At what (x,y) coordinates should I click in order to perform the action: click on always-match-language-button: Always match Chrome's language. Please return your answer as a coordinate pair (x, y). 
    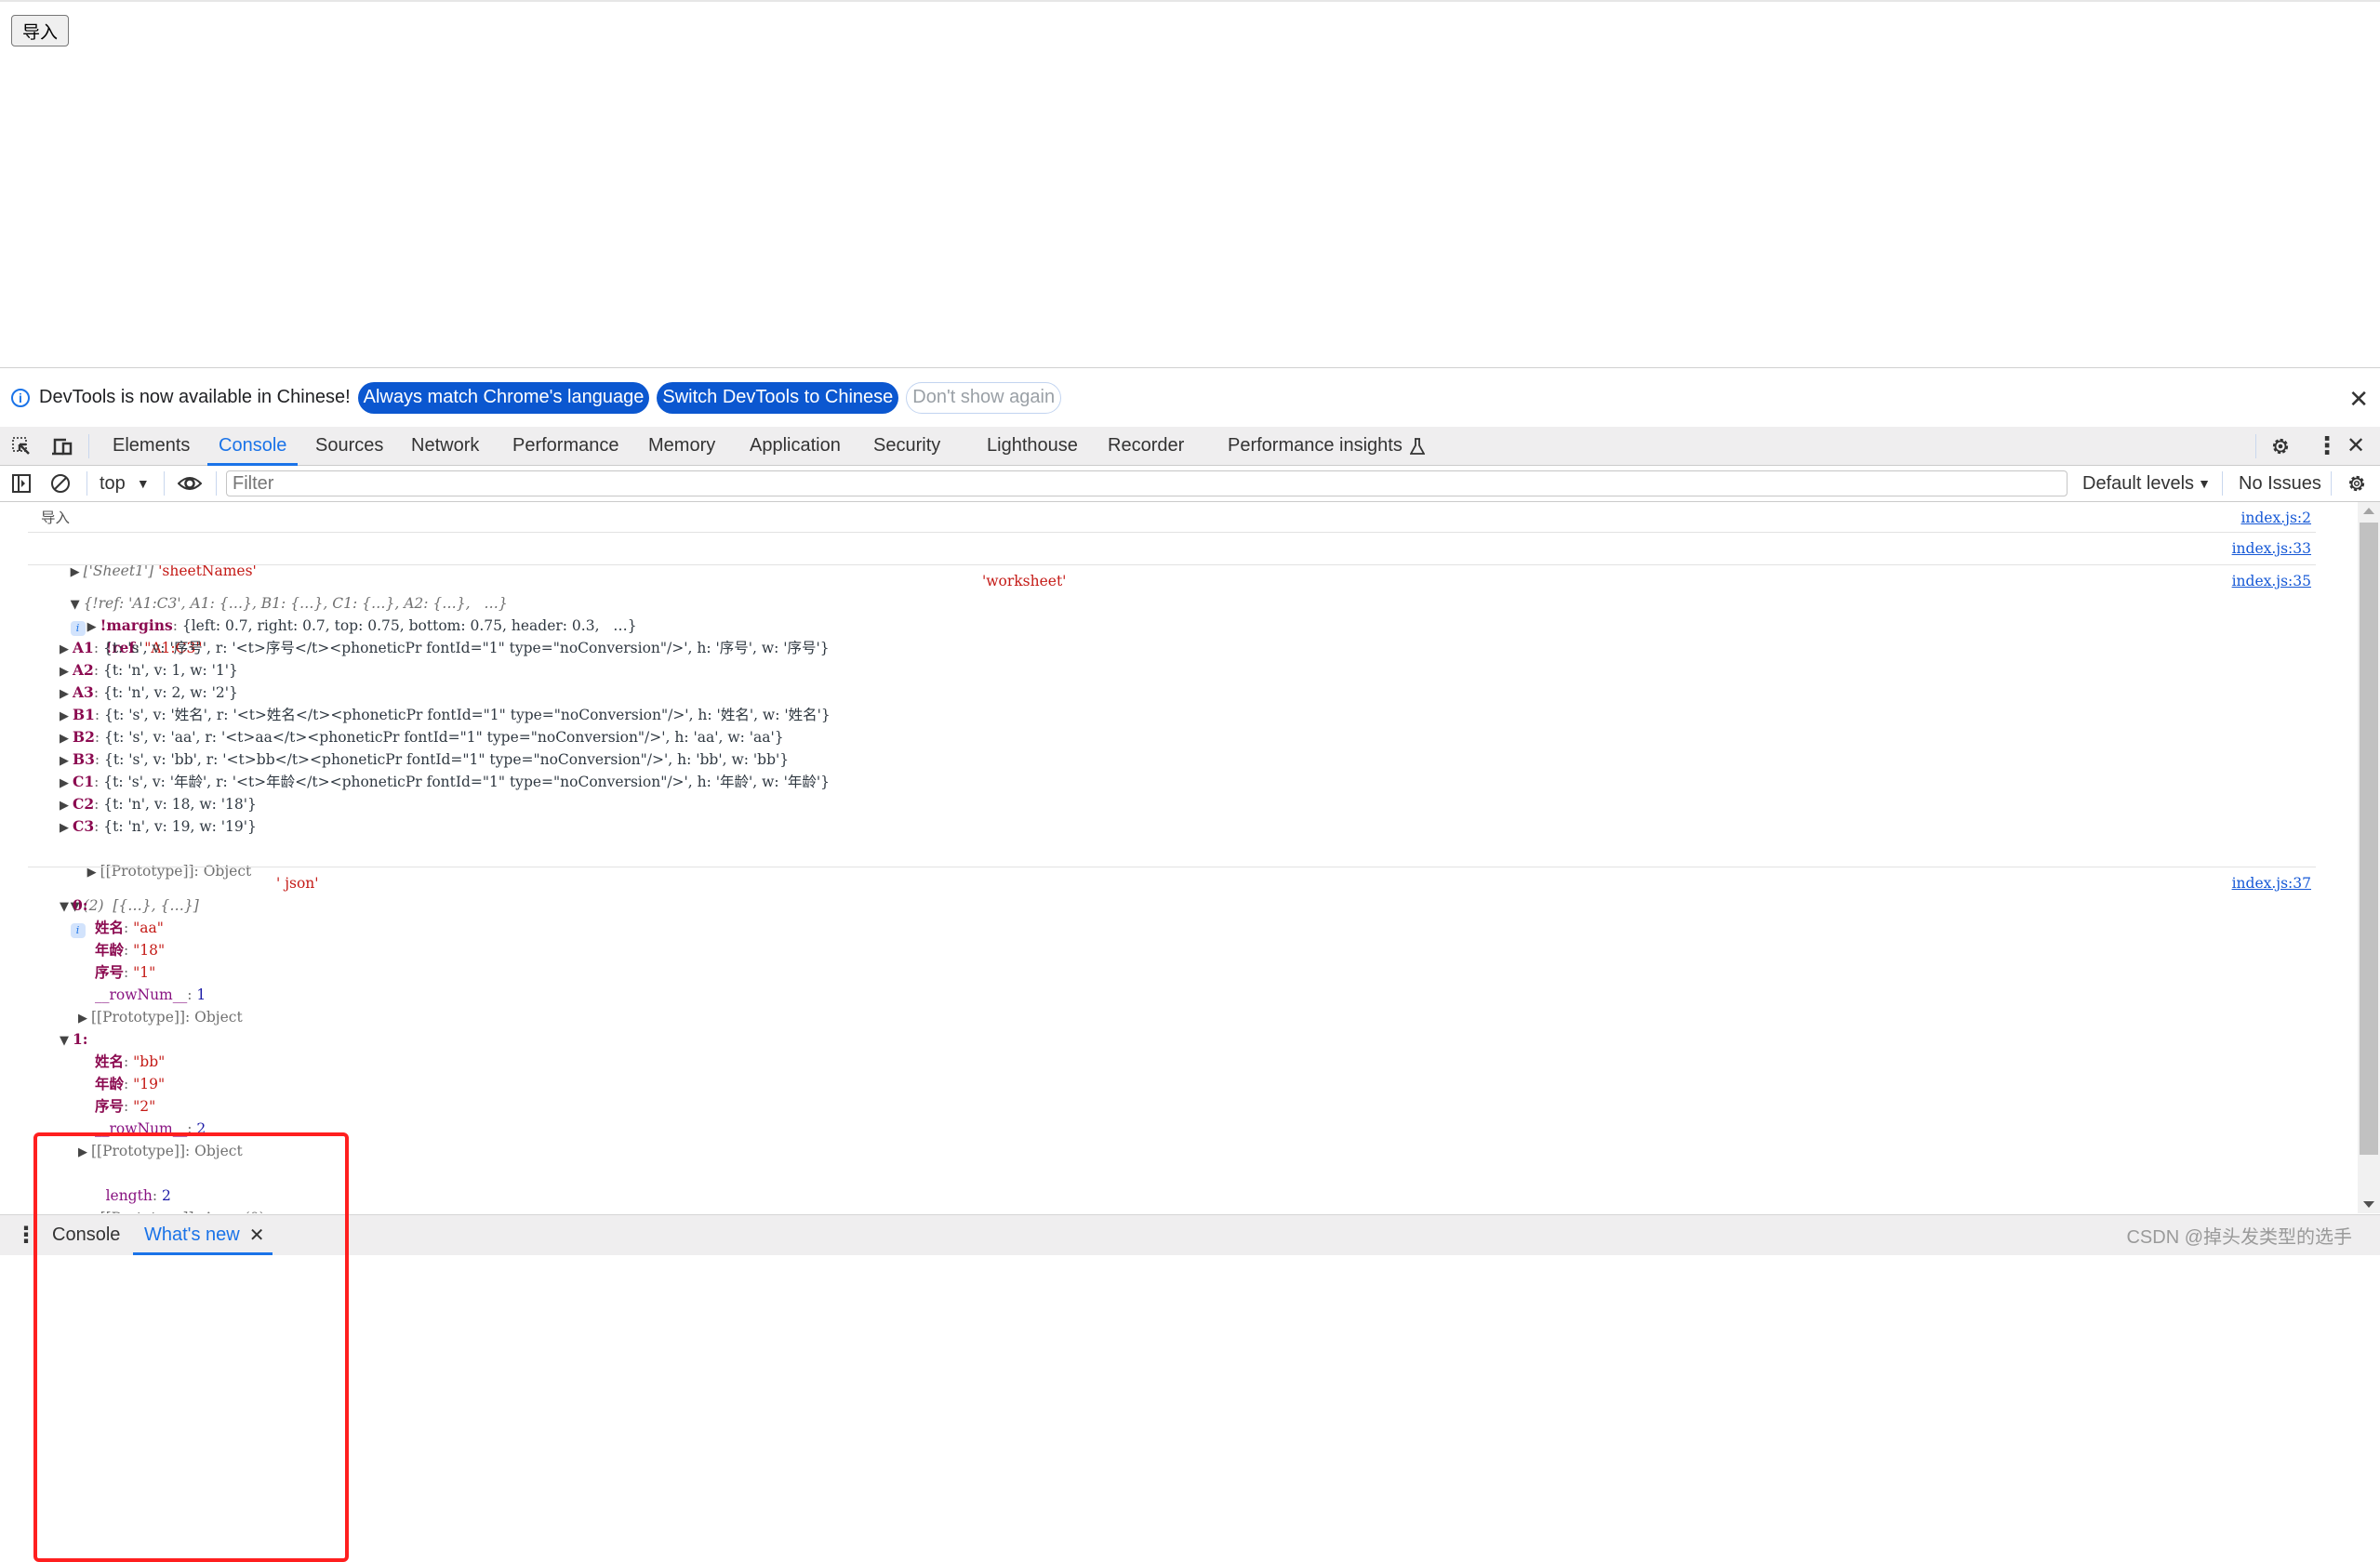
    Looking at the image, I should click on (503, 397).